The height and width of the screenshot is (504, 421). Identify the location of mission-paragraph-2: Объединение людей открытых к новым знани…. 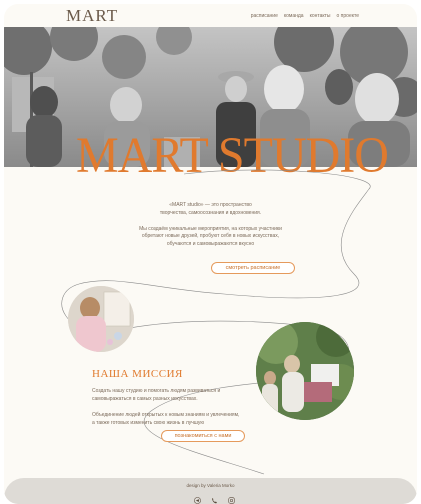
(166, 419).